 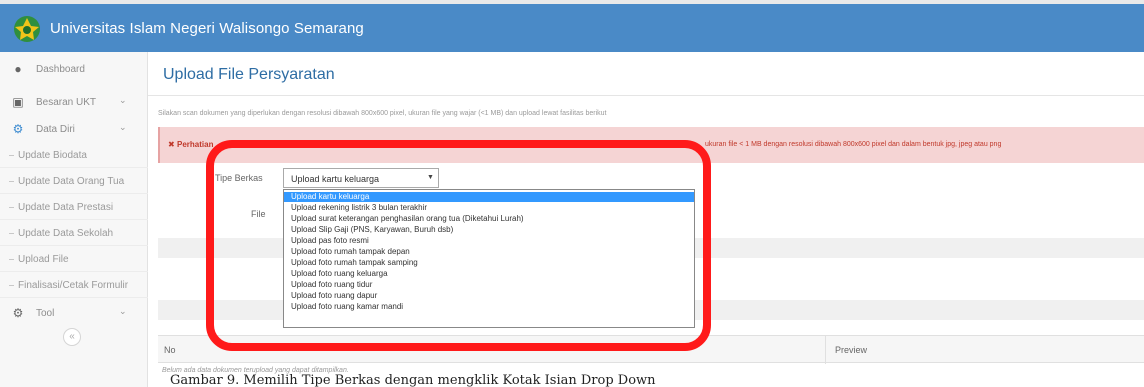 I want to click on sidebar-item-label: Tool, so click(x=45, y=313).